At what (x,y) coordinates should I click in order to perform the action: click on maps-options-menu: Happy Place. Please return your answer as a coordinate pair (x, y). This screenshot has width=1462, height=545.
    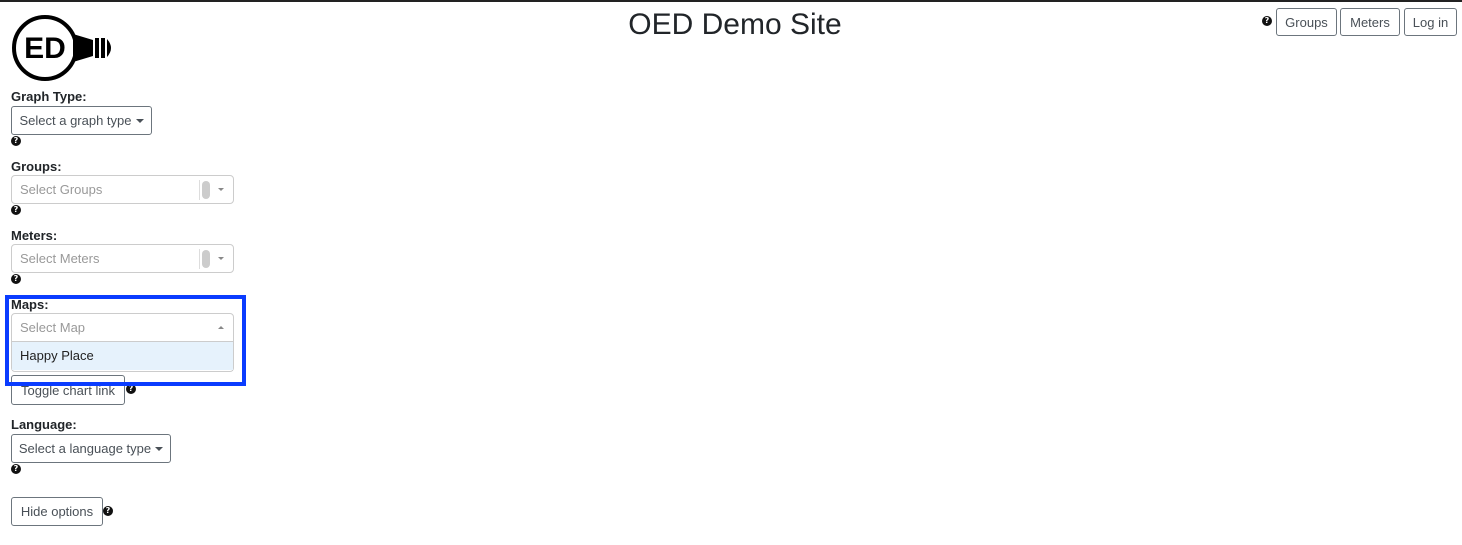
    Looking at the image, I should click on (122, 357).